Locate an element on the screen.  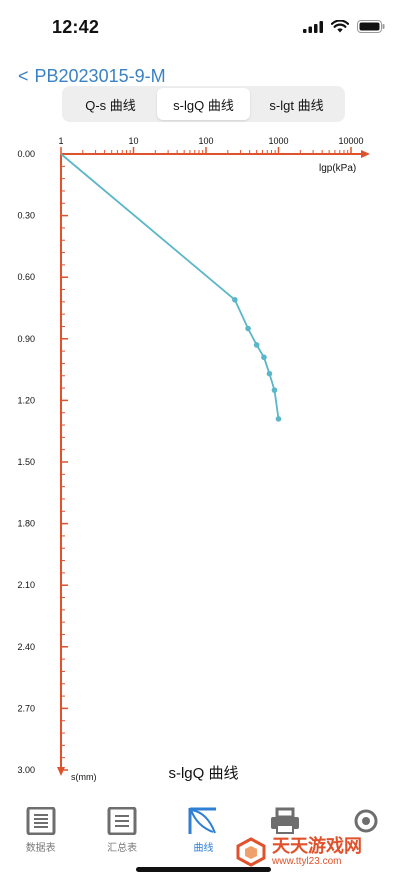
status-time: 12:42 is located at coordinates (76, 27).